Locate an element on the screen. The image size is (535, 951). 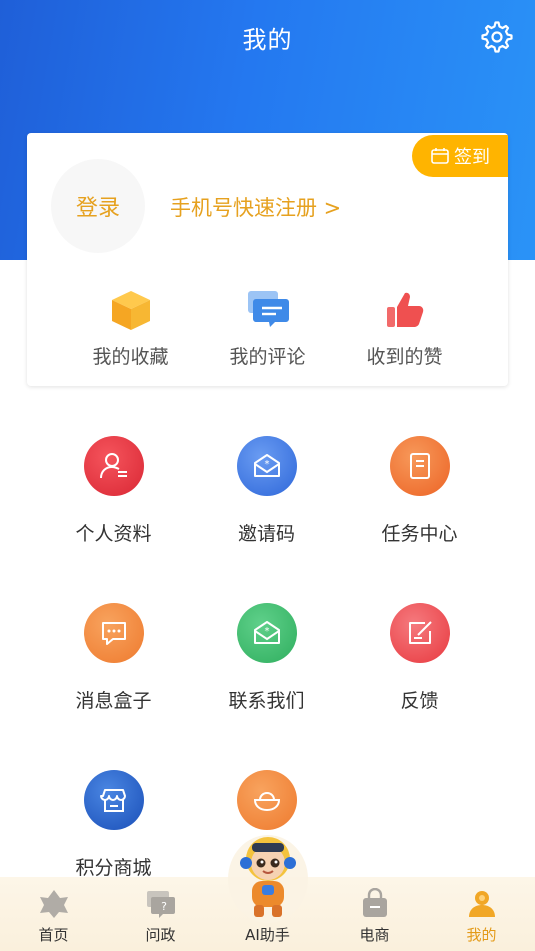
grid-item-feedback: 反馈 is located at coordinates (419, 686).